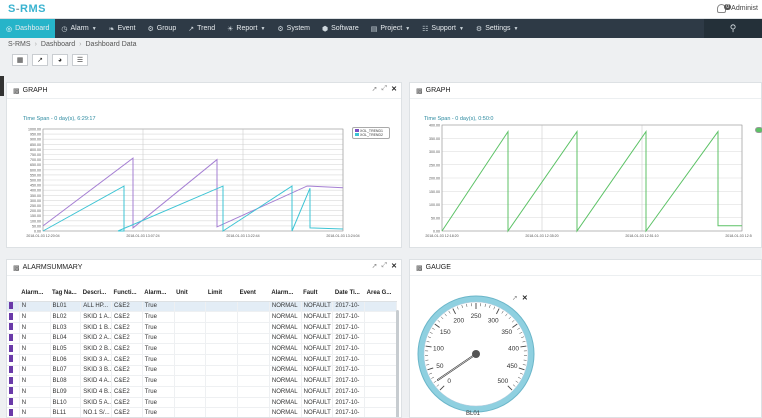 The height and width of the screenshot is (418, 762). I want to click on x-tick-label: 2018-01-03 12:51:10, so click(641, 236).